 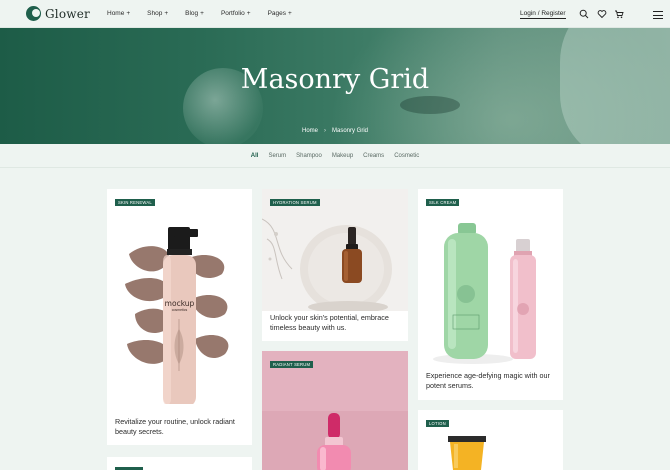 What do you see at coordinates (157, 13) in the screenshot?
I see `nav-item-shop: Shop +` at bounding box center [157, 13].